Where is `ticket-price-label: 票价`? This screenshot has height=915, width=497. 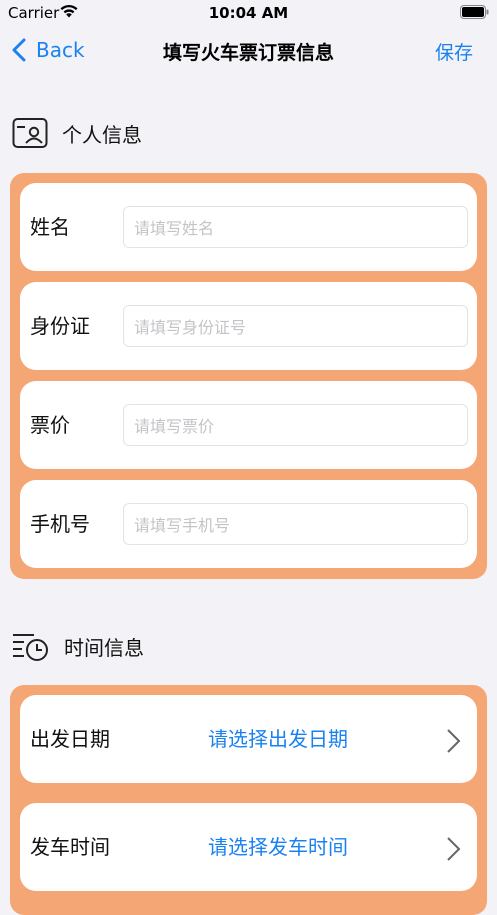 ticket-price-label: 票价 is located at coordinates (50, 425).